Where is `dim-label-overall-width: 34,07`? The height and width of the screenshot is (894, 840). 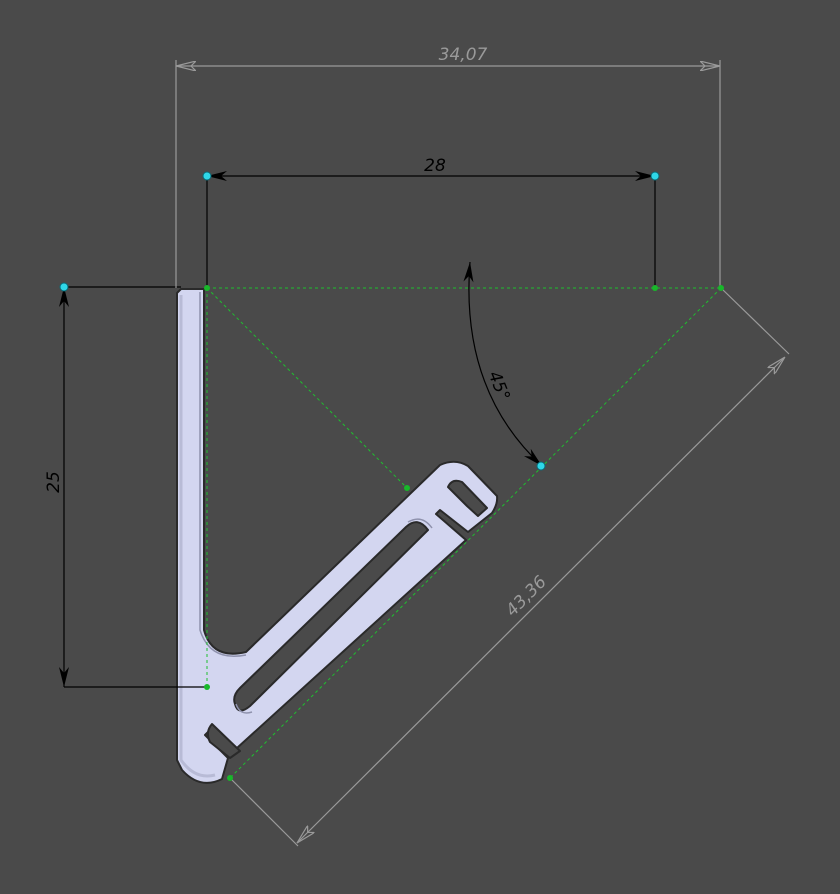
dim-label-overall-width: 34,07 is located at coordinates (463, 55).